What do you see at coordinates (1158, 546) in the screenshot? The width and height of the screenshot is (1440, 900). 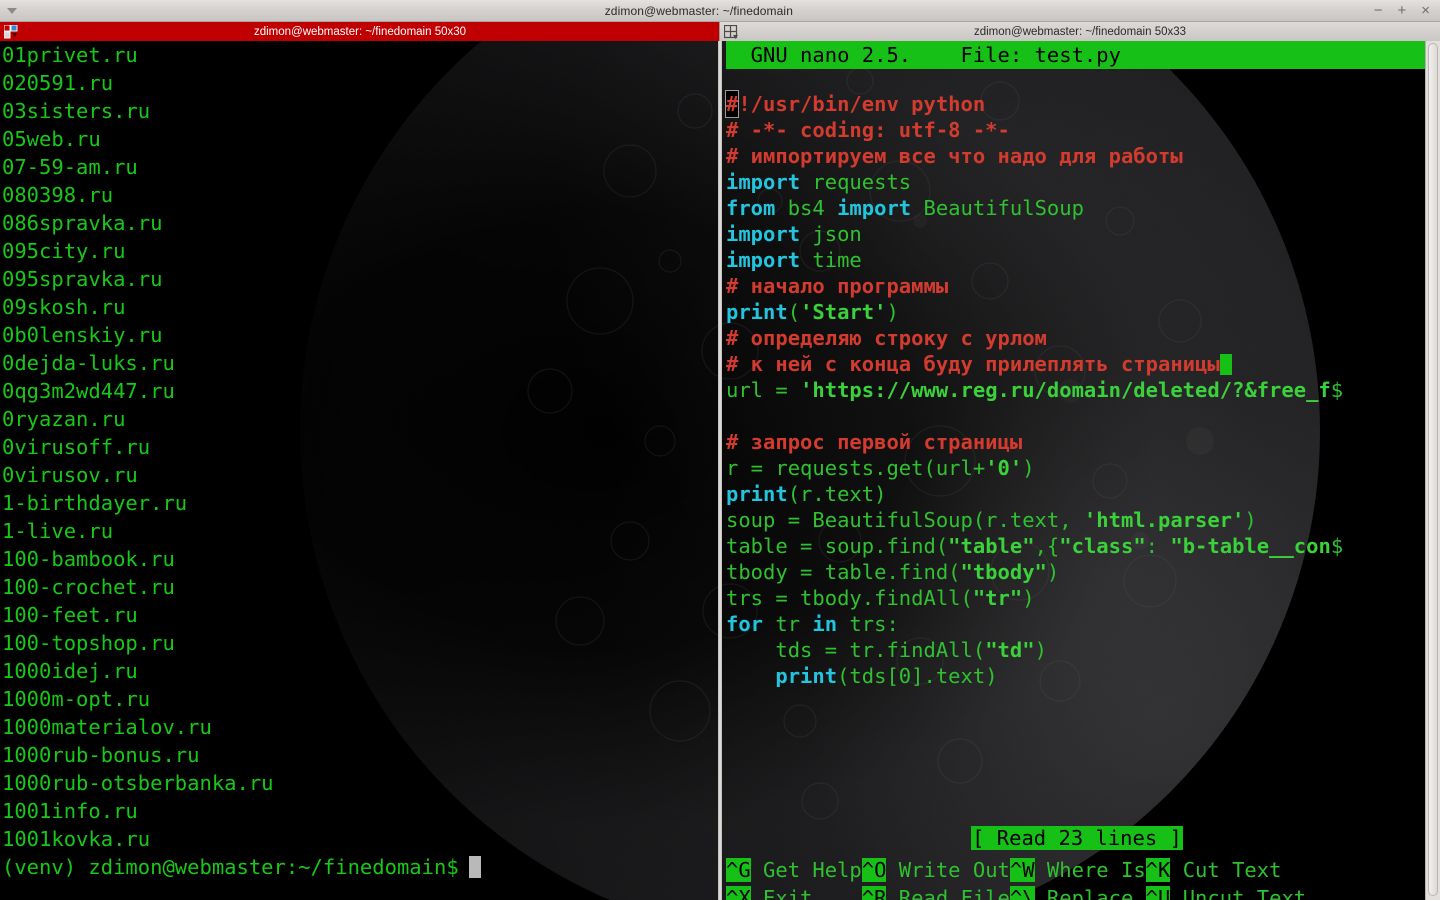 I see `code-token: :` at bounding box center [1158, 546].